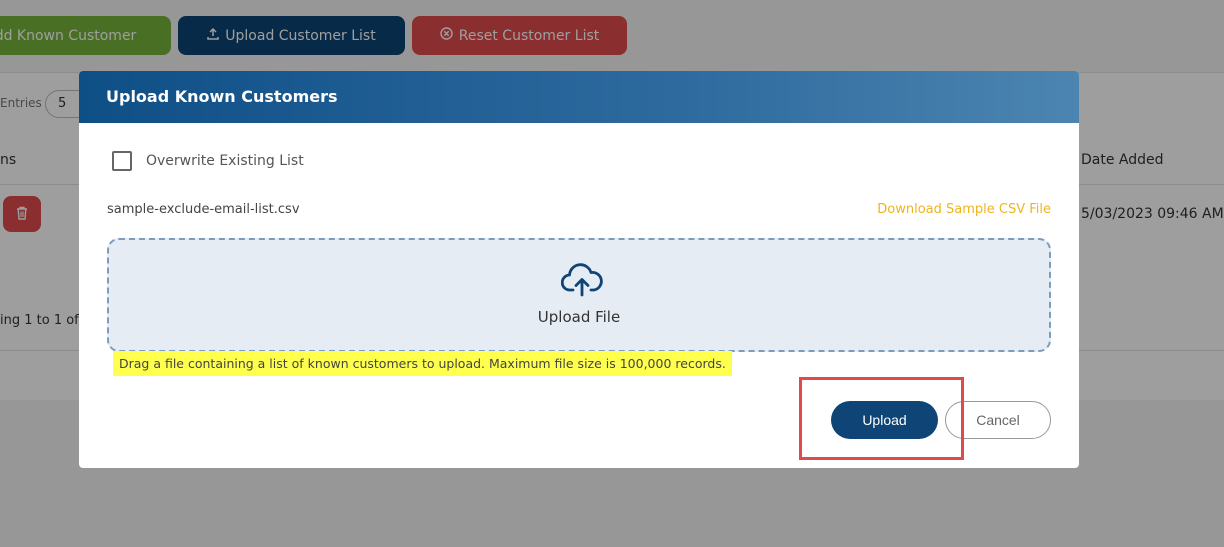 The width and height of the screenshot is (1224, 547). Describe the element at coordinates (964, 209) in the screenshot. I see `download-sample-csv-link: Download Sample CSV File` at that location.